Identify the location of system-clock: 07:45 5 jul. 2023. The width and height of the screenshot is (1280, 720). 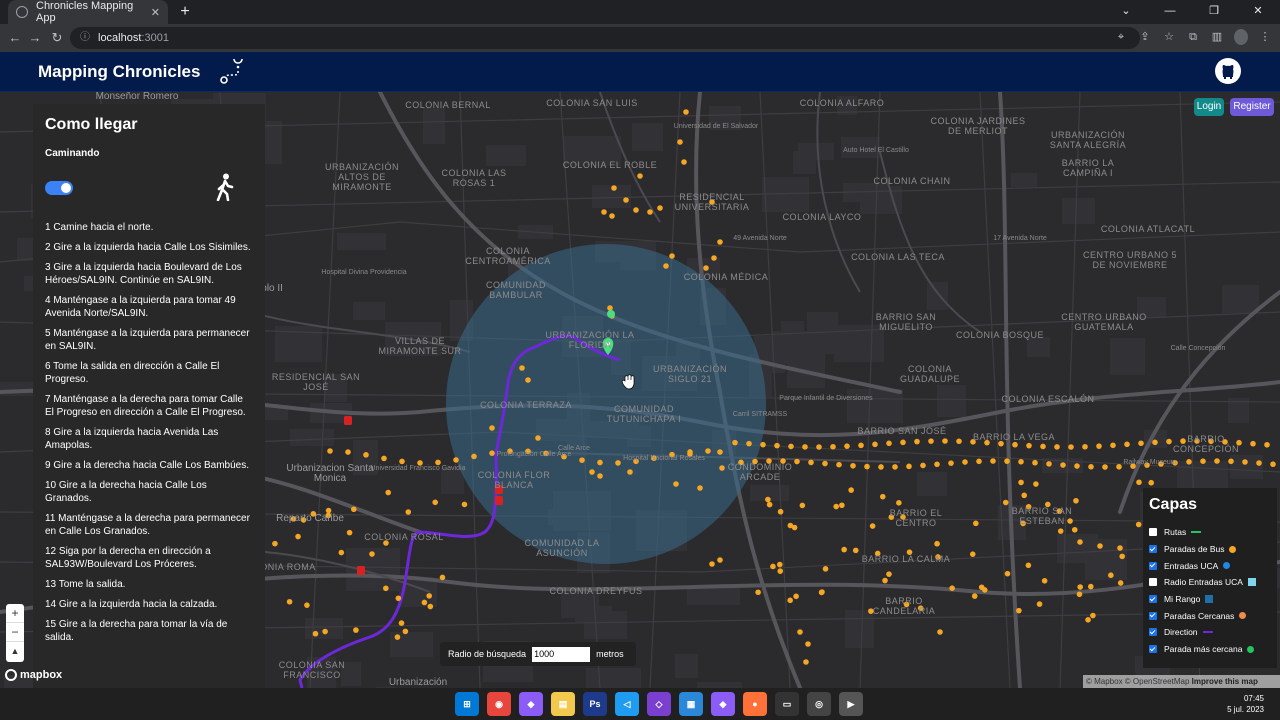
(1245, 704).